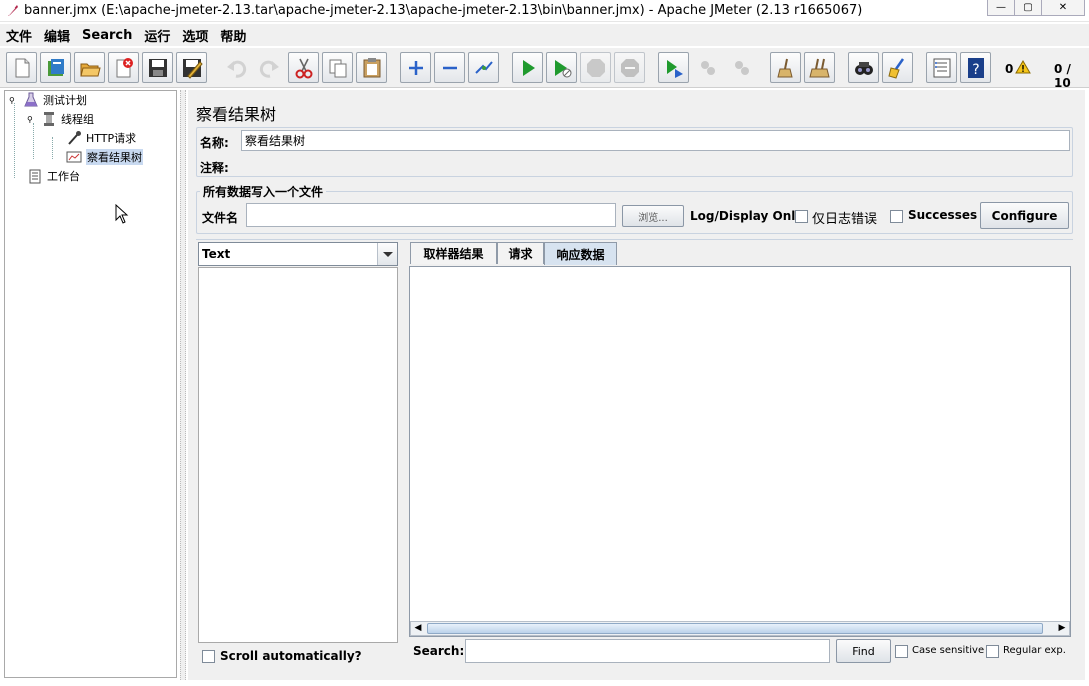  What do you see at coordinates (1001, 8) in the screenshot?
I see `minimize-icon: —` at bounding box center [1001, 8].